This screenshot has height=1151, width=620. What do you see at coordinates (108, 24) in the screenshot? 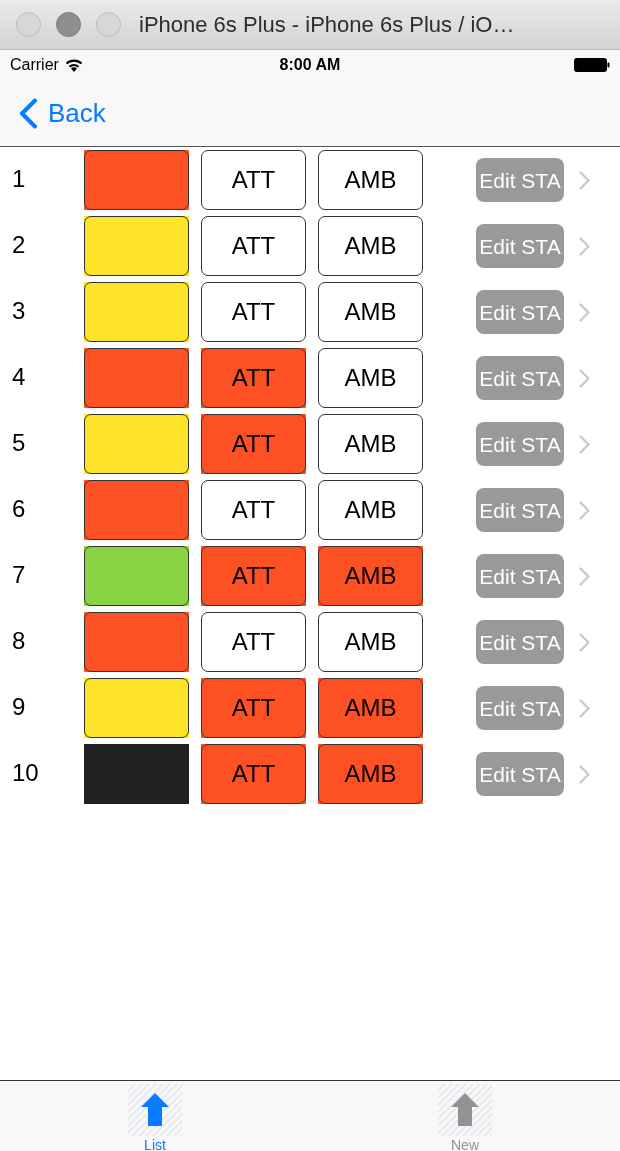
I see `window-zoom-button` at bounding box center [108, 24].